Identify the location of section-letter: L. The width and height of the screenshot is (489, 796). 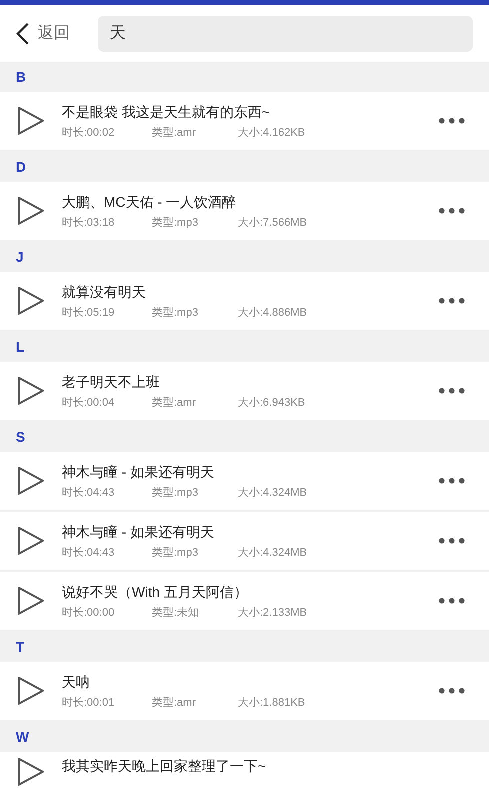
(20, 347).